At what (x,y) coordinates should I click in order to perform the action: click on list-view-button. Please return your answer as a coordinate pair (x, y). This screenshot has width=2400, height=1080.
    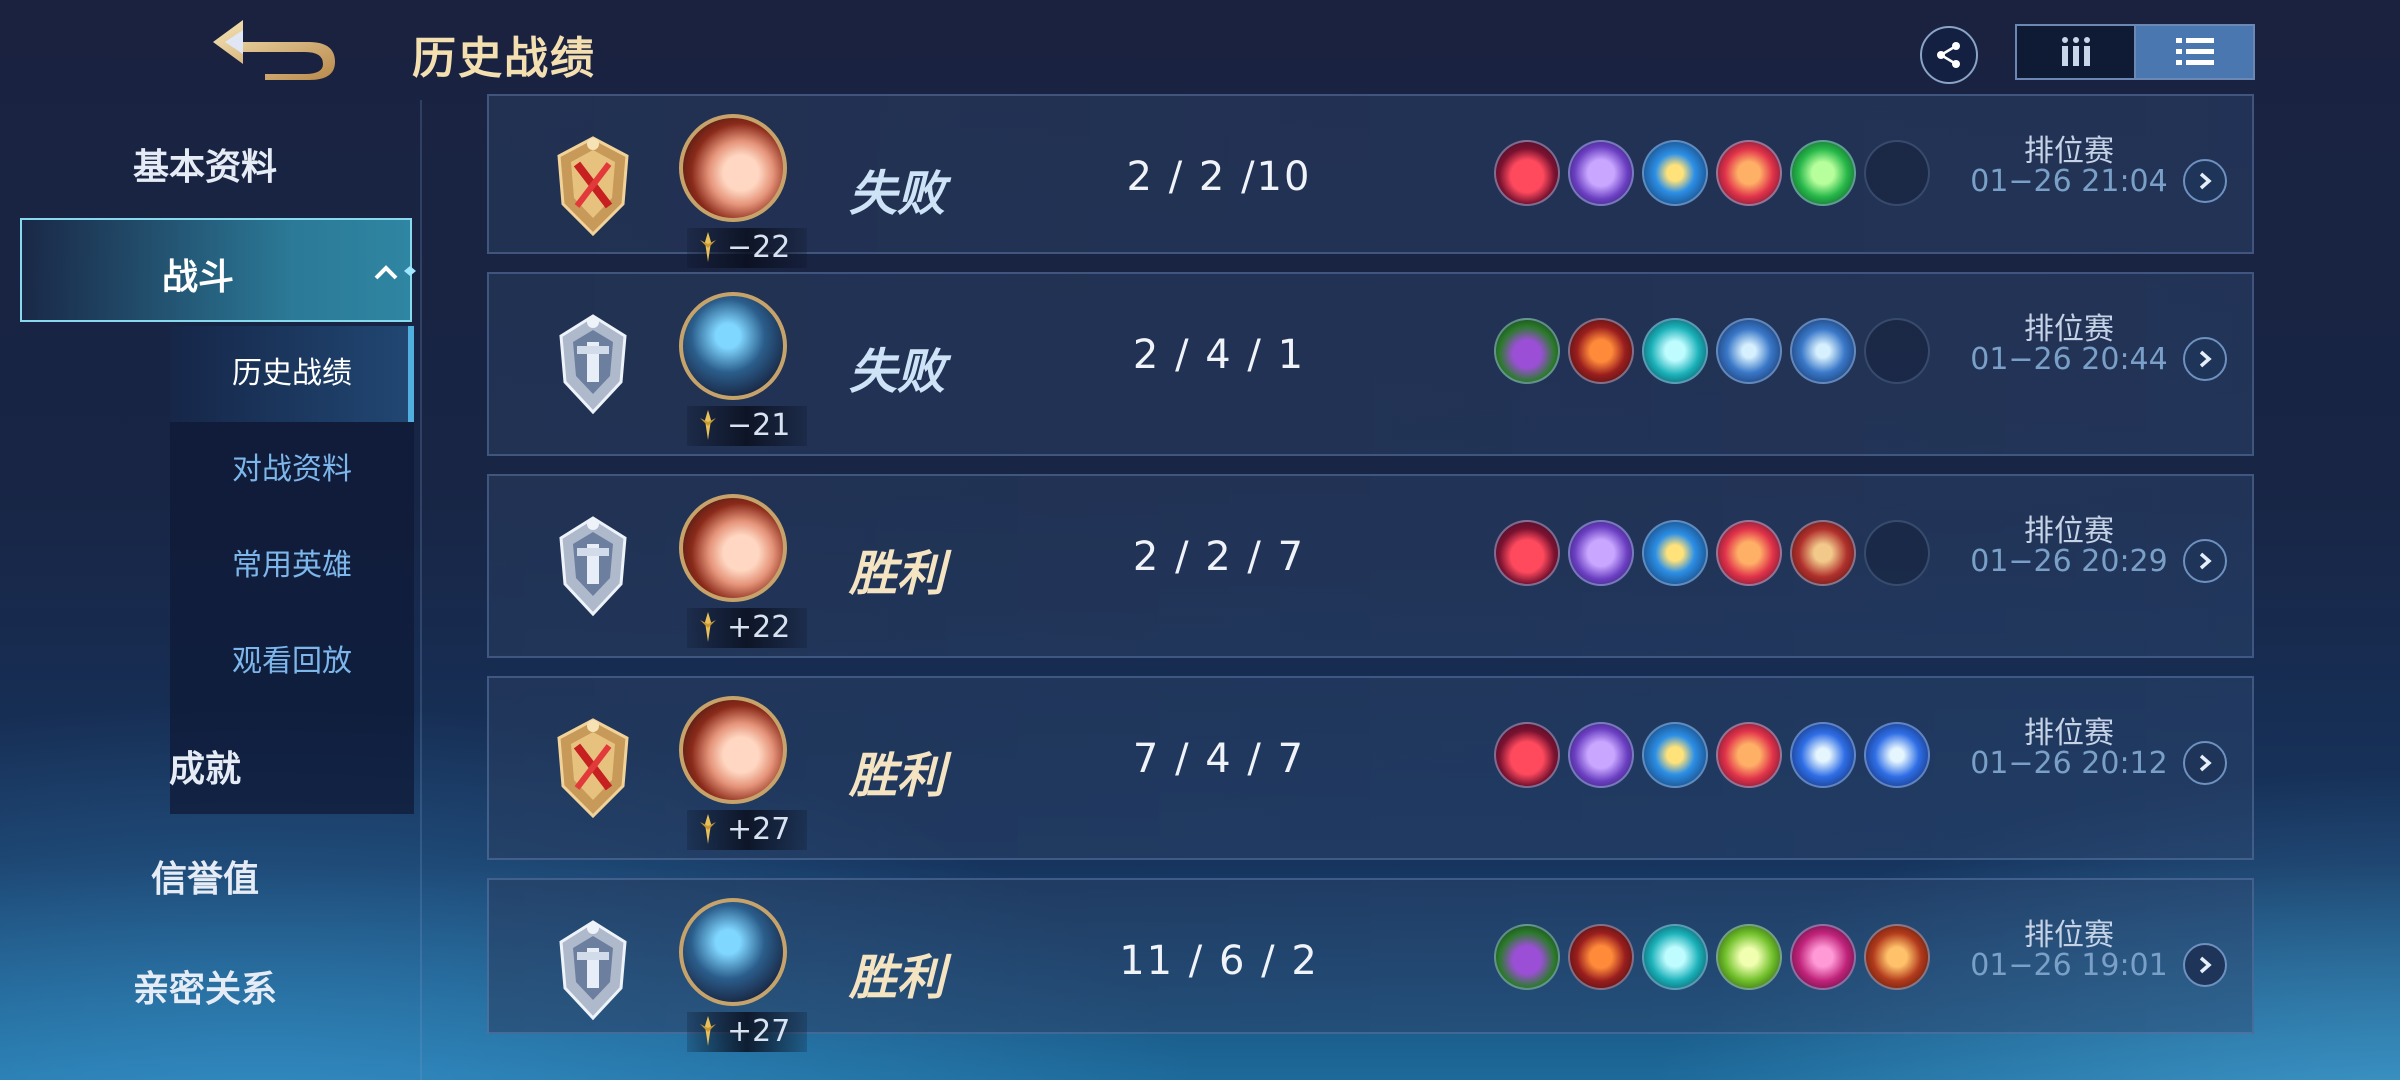
    Looking at the image, I should click on (2194, 52).